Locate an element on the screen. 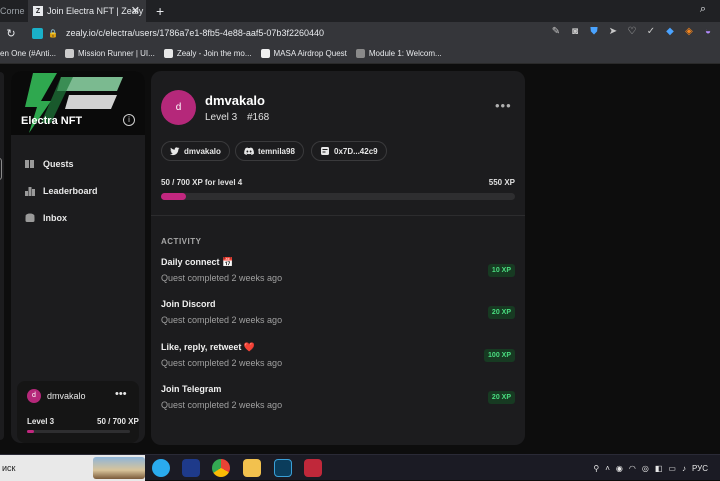  browser-app-icon is located at coordinates (283, 468).